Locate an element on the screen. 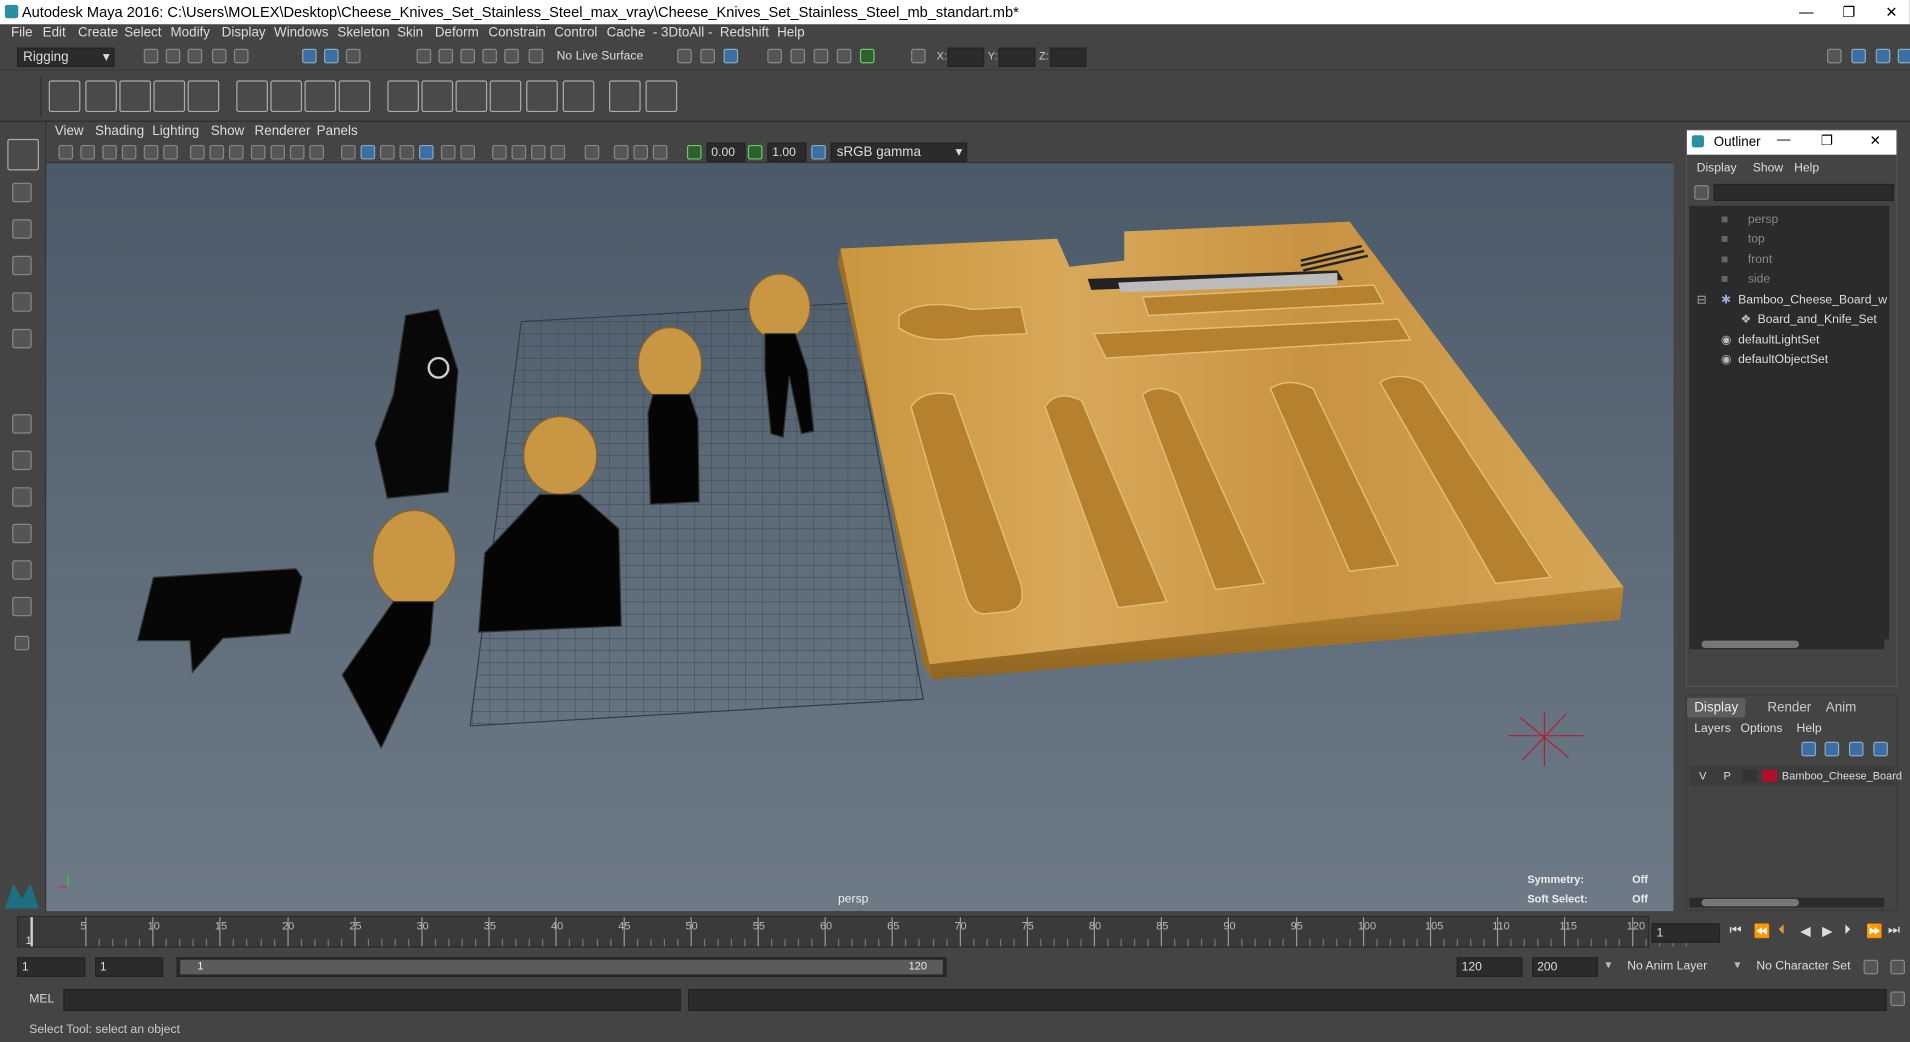 This screenshot has height=1042, width=1910. paint-weights-icon is located at coordinates (320, 96).